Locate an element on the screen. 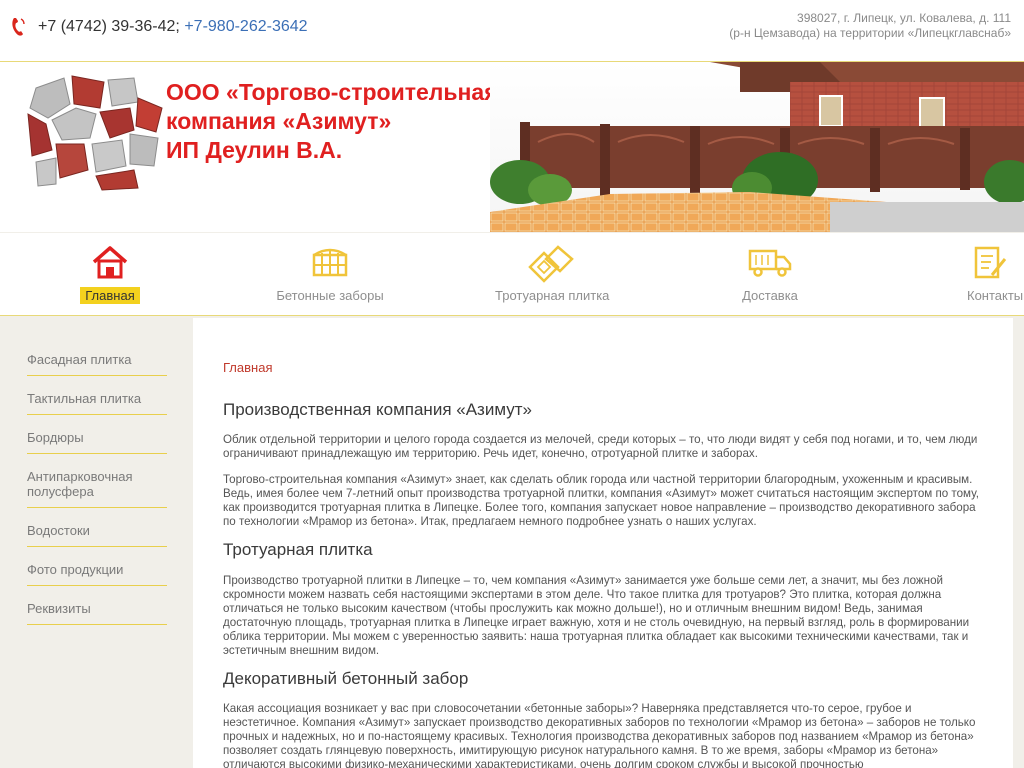 The image size is (1024, 768). sidebar-item-requisites: Реквизиты is located at coordinates (97, 613).